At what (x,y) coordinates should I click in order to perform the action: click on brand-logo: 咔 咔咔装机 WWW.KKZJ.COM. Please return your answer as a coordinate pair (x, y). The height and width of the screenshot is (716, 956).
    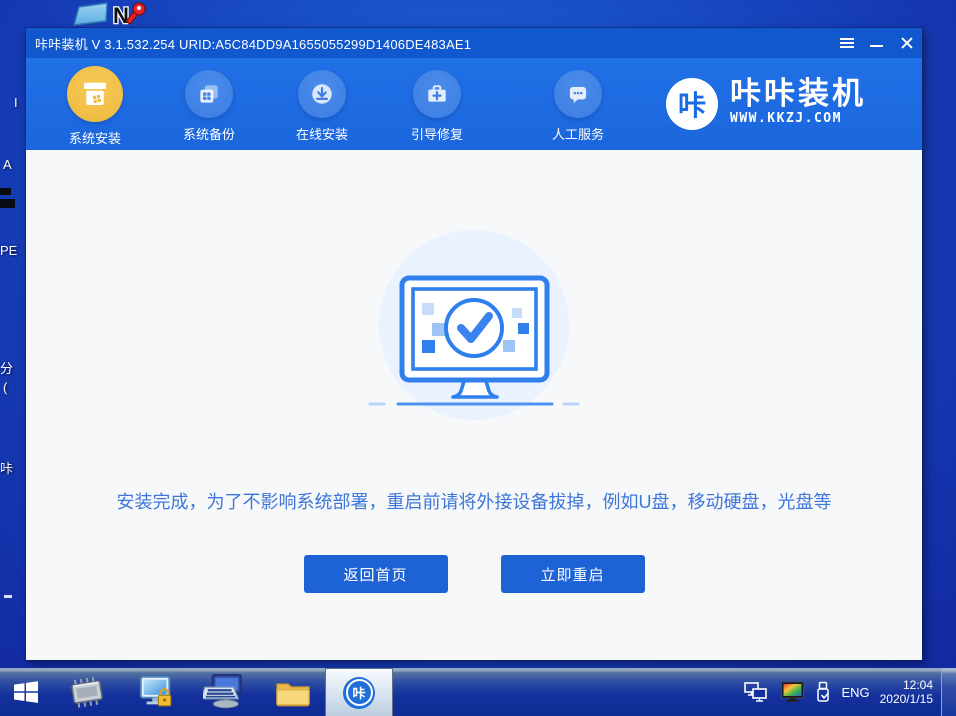
    Looking at the image, I should click on (766, 104).